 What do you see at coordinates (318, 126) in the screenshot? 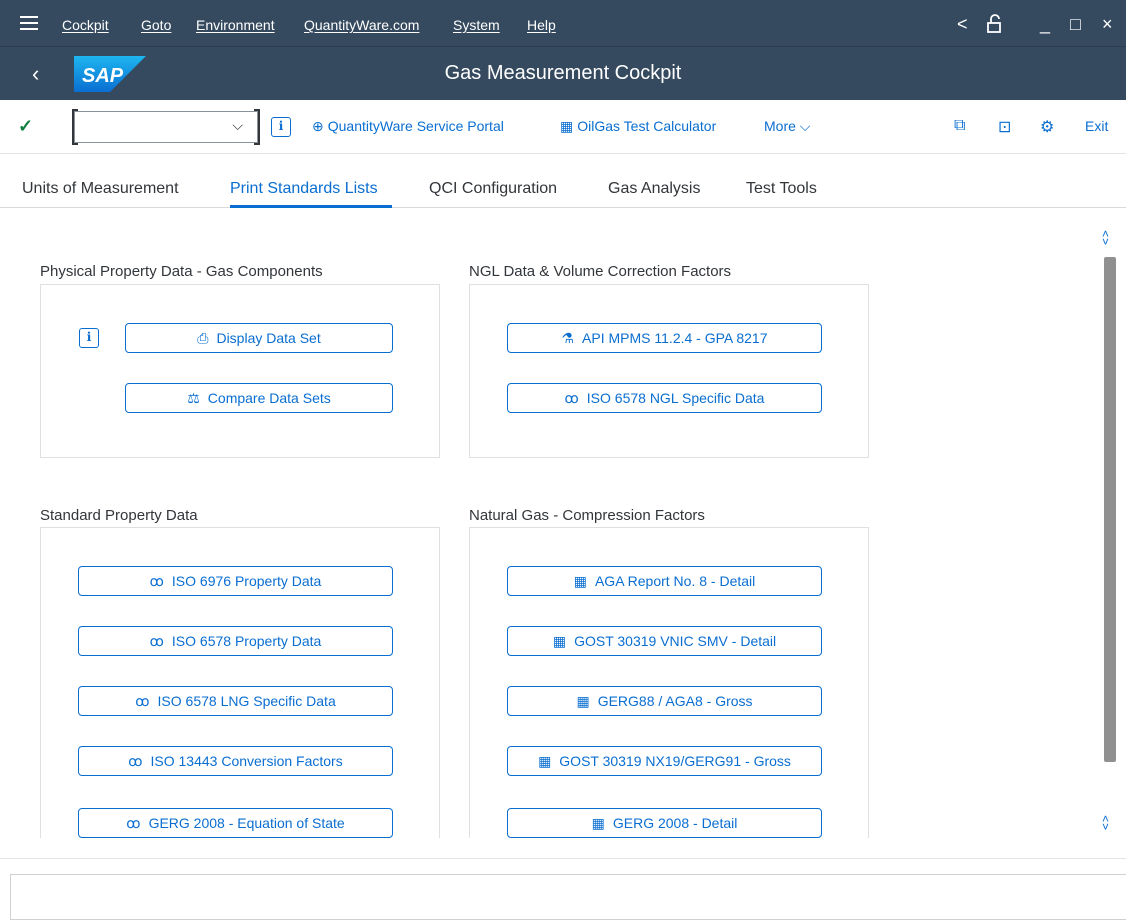
I see `globe-icon: ⊕` at bounding box center [318, 126].